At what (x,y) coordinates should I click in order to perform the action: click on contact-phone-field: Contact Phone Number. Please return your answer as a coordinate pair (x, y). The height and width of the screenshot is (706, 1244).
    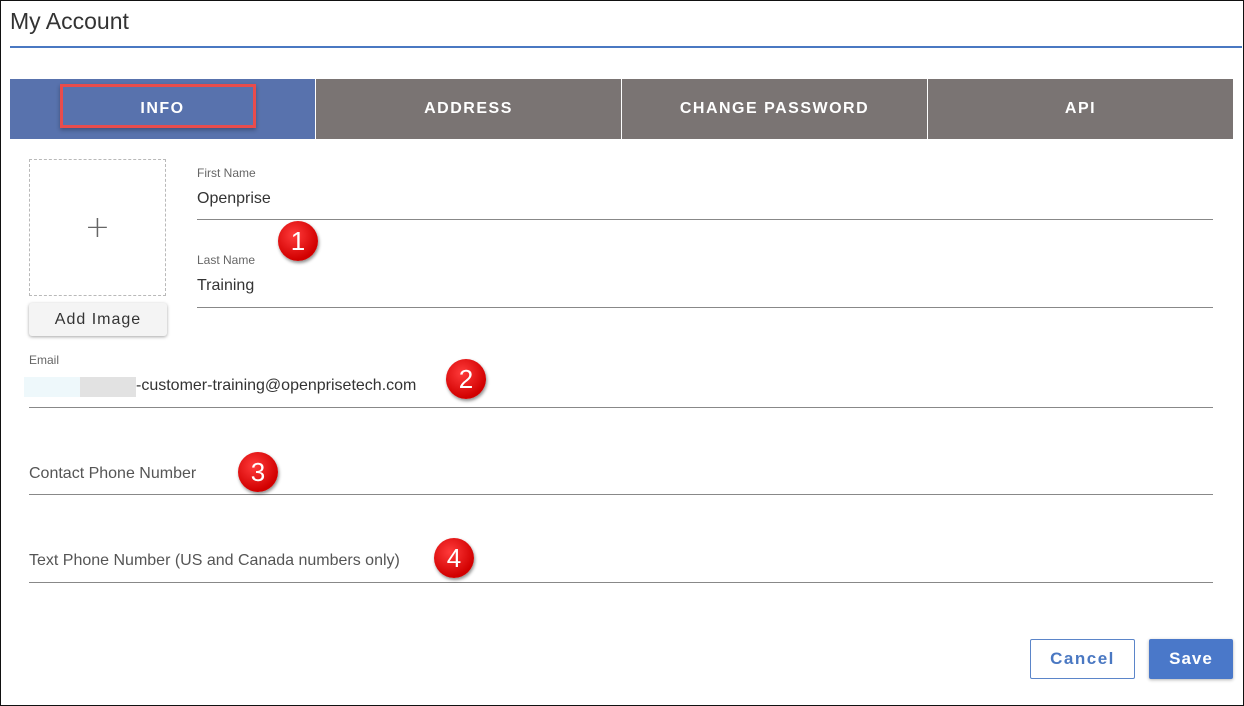
    Looking at the image, I should click on (621, 467).